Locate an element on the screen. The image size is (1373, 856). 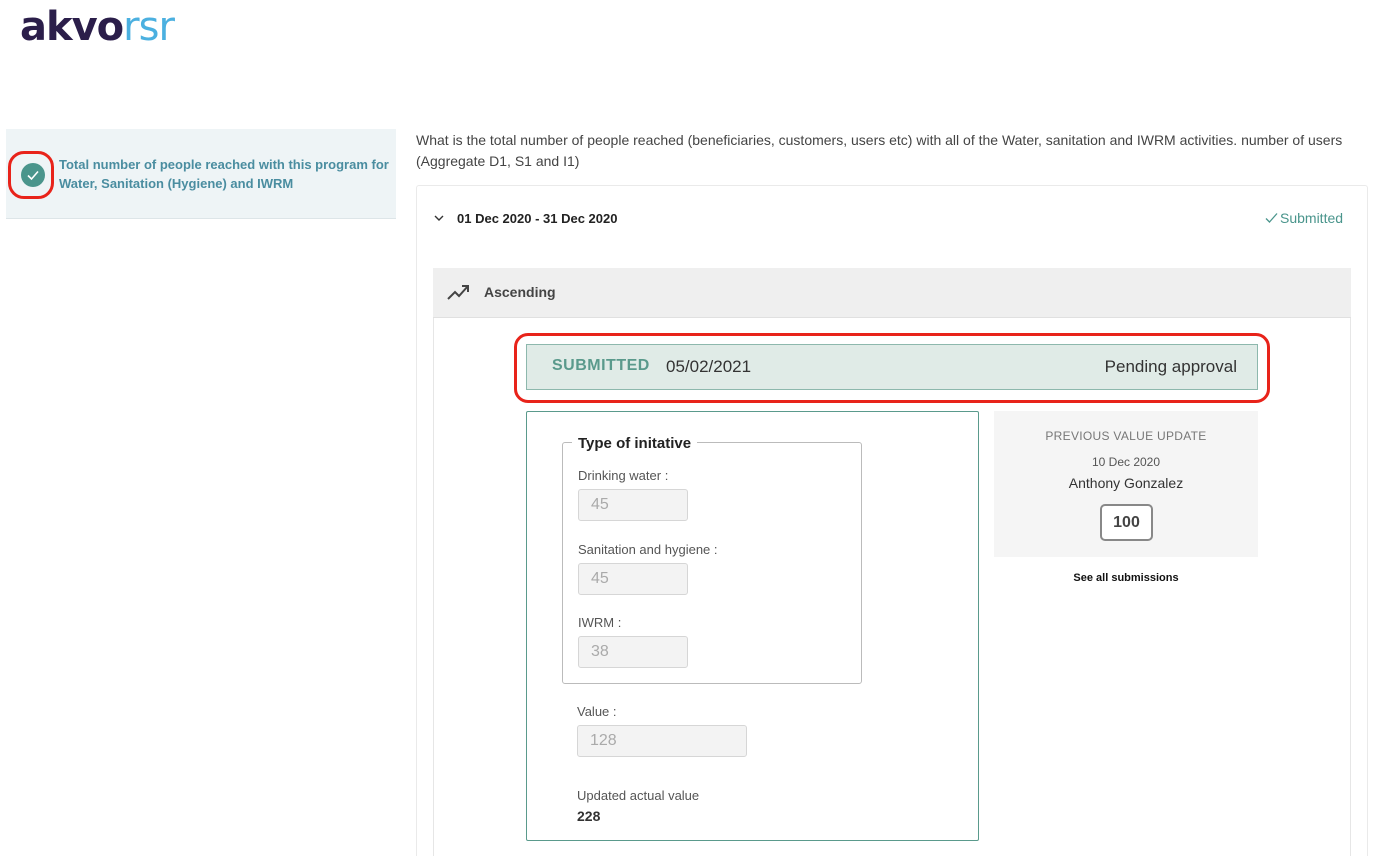
measure-header is located at coordinates (892, 293).